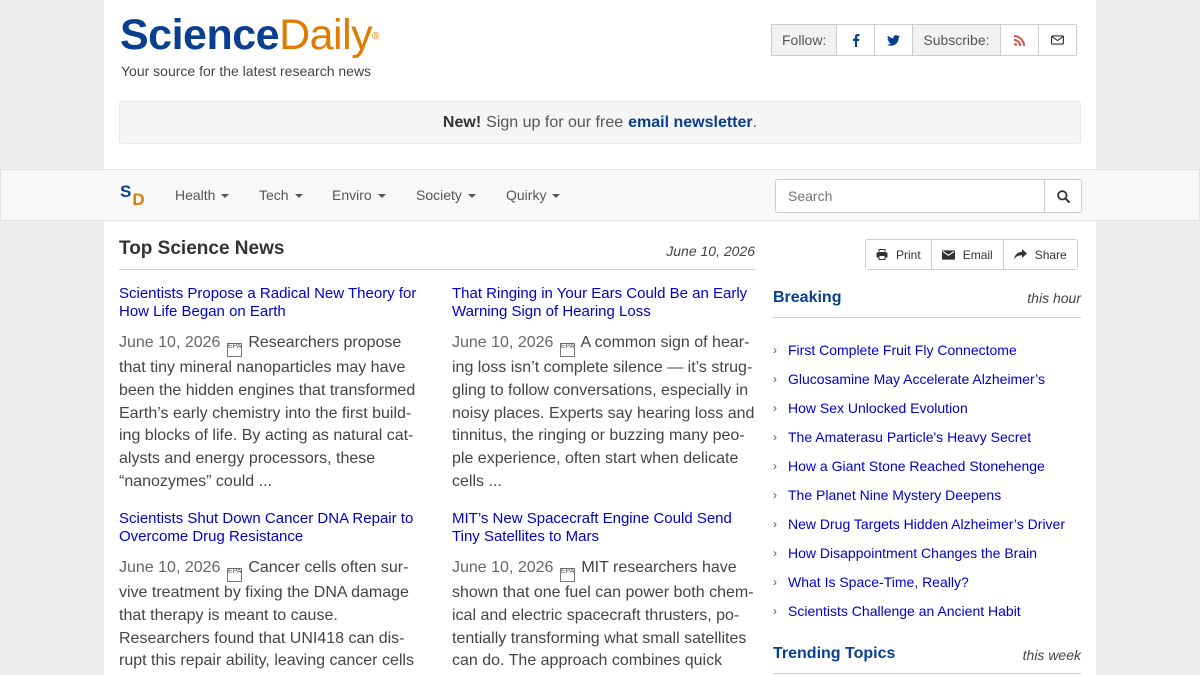 This screenshot has height=675, width=1200. Describe the element at coordinates (904, 611) in the screenshot. I see `breaking-link: Scientists Challenge an Ancient Habit` at that location.